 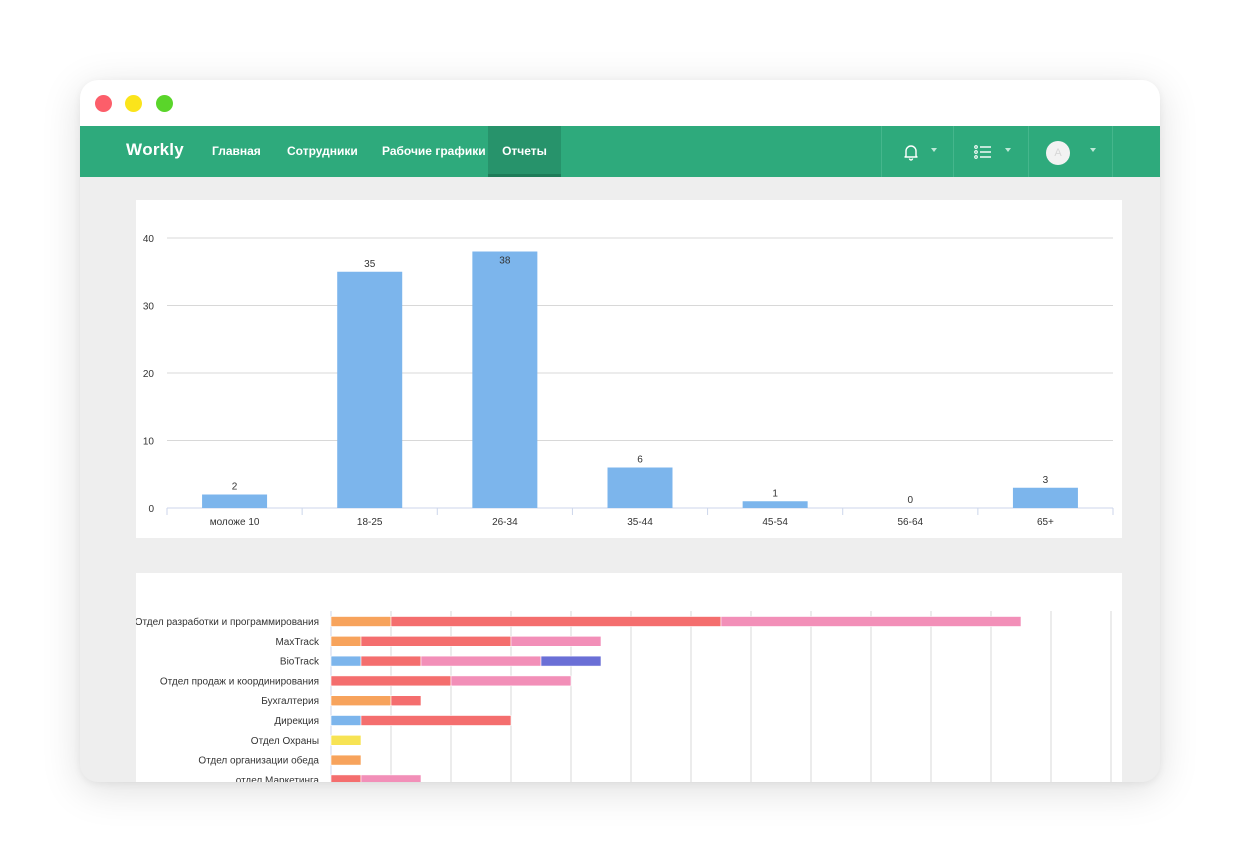 I want to click on x-tick-label: 56-64, so click(x=910, y=522).